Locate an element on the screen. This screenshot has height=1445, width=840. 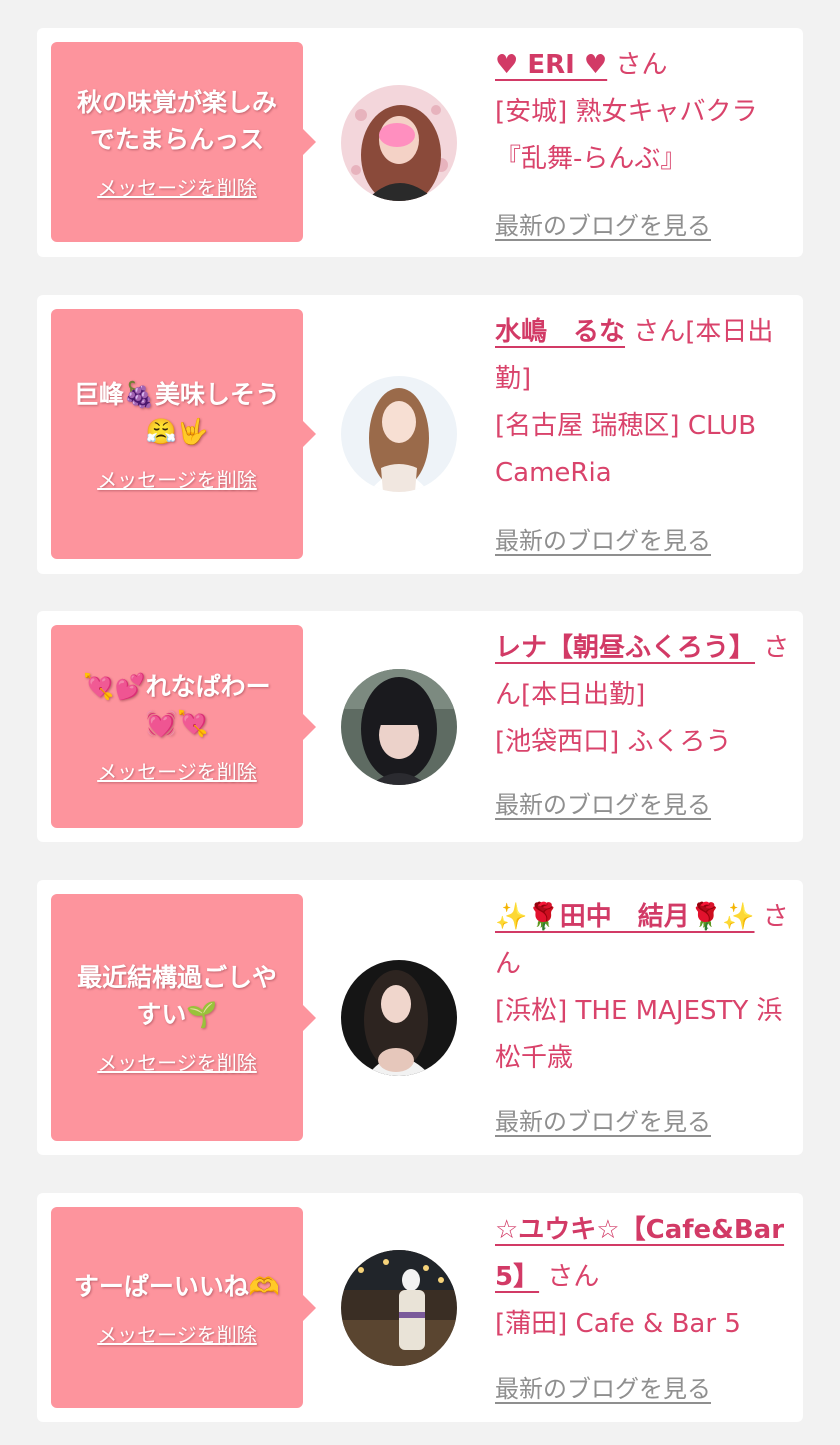
cast-info: ♥ ERI ♥ さん [安城] 熟女キャバクラ『乱舞-らんぶ』 is located at coordinates (645, 112).